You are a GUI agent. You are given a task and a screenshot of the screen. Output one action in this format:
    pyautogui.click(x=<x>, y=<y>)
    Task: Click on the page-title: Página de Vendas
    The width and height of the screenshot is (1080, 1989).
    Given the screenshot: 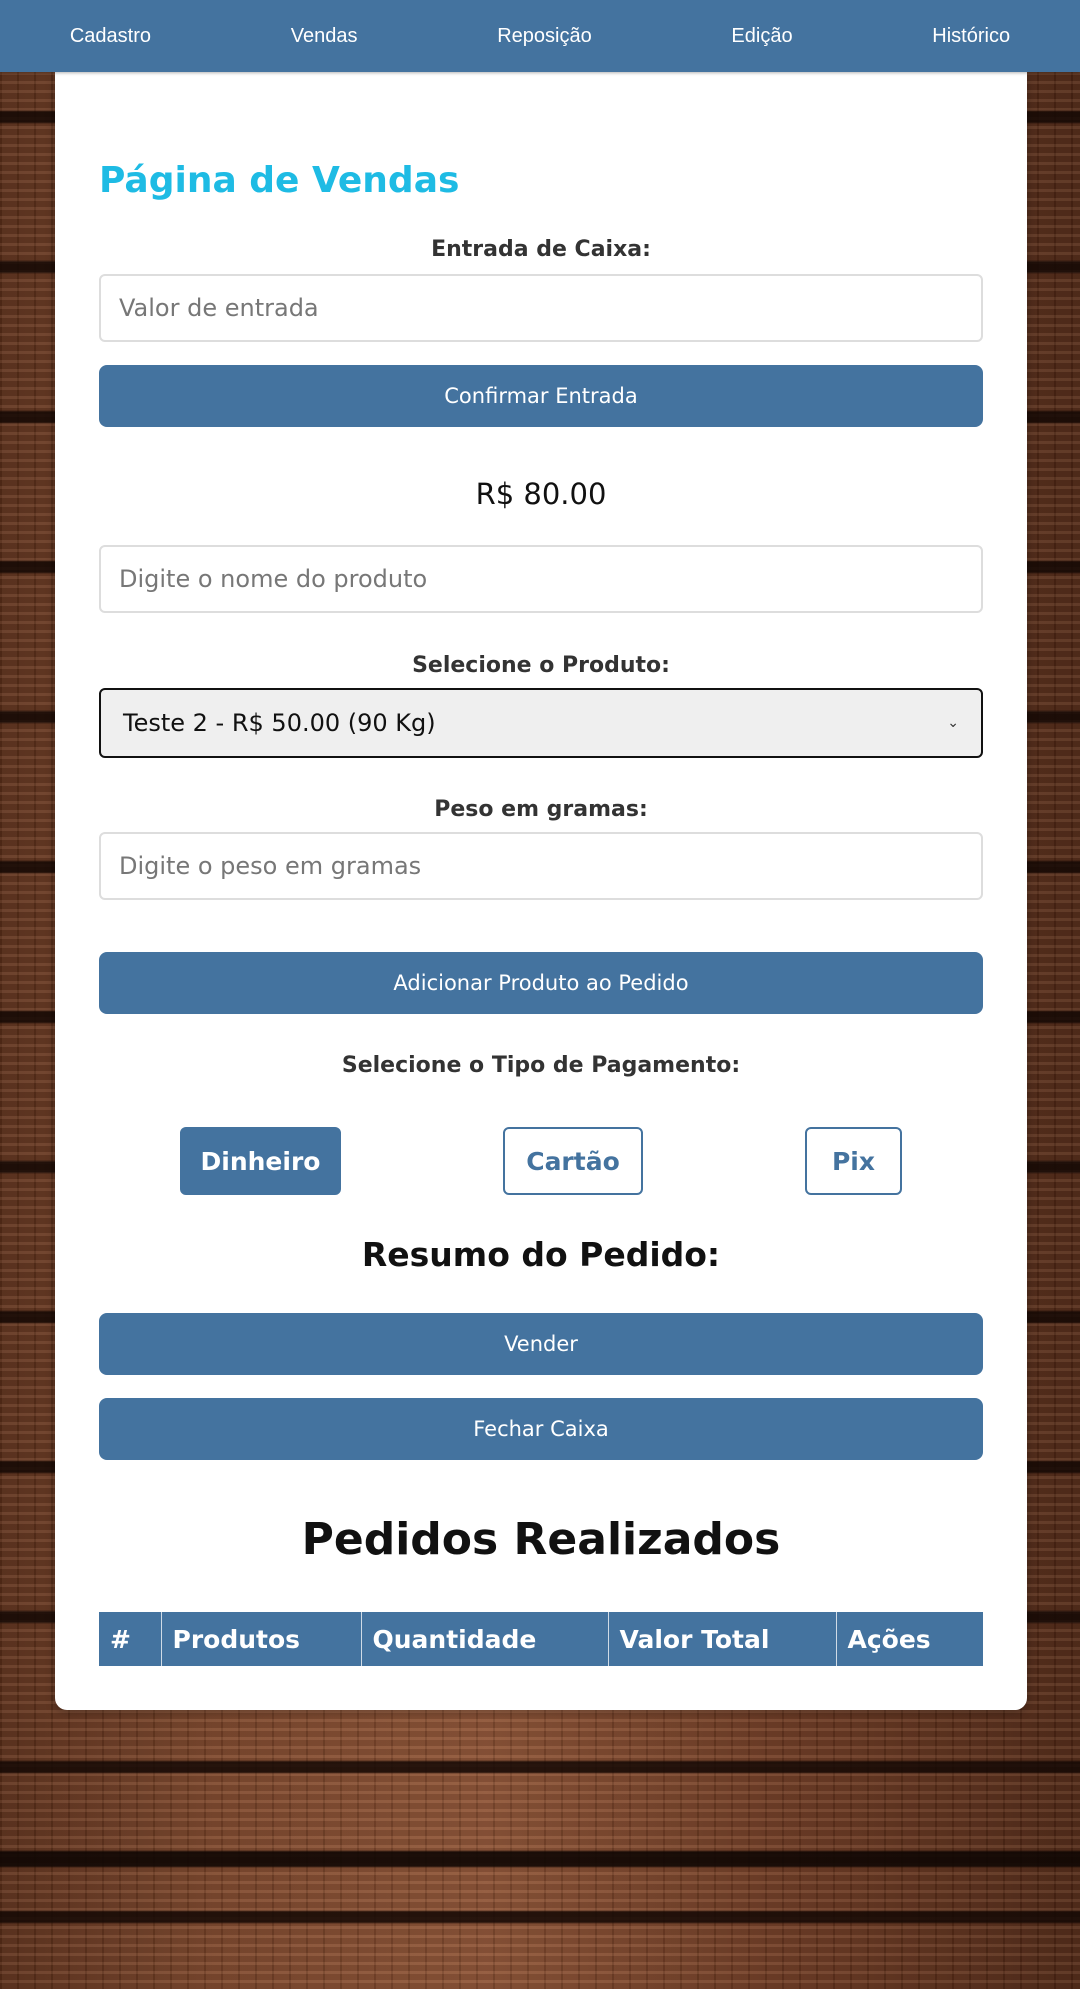 What is the action you would take?
    pyautogui.click(x=279, y=180)
    